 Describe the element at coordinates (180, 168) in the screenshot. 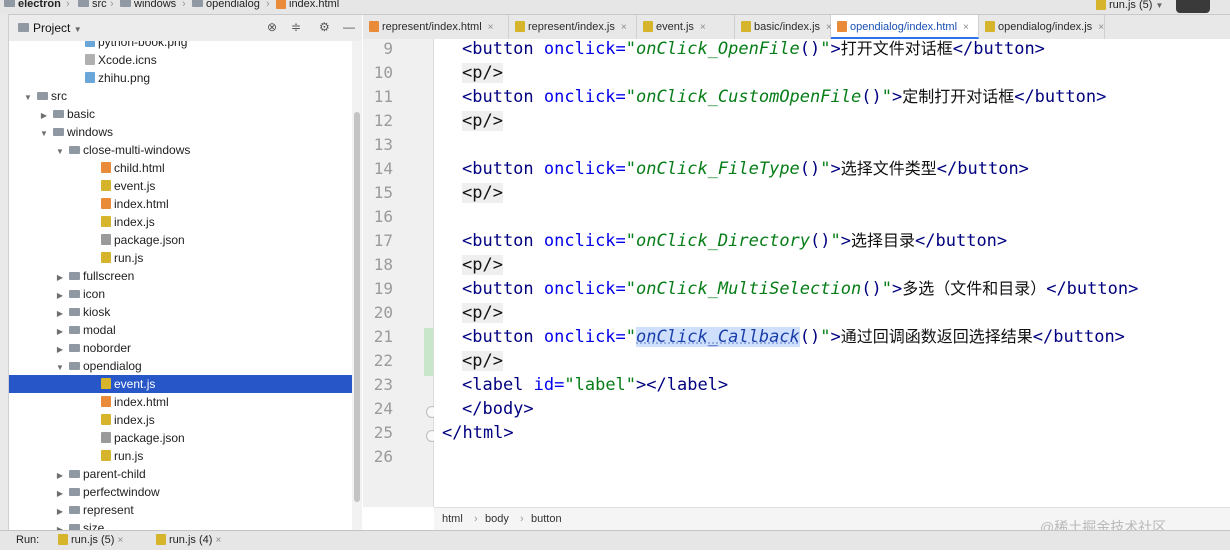

I see `tree-item: child.html` at that location.